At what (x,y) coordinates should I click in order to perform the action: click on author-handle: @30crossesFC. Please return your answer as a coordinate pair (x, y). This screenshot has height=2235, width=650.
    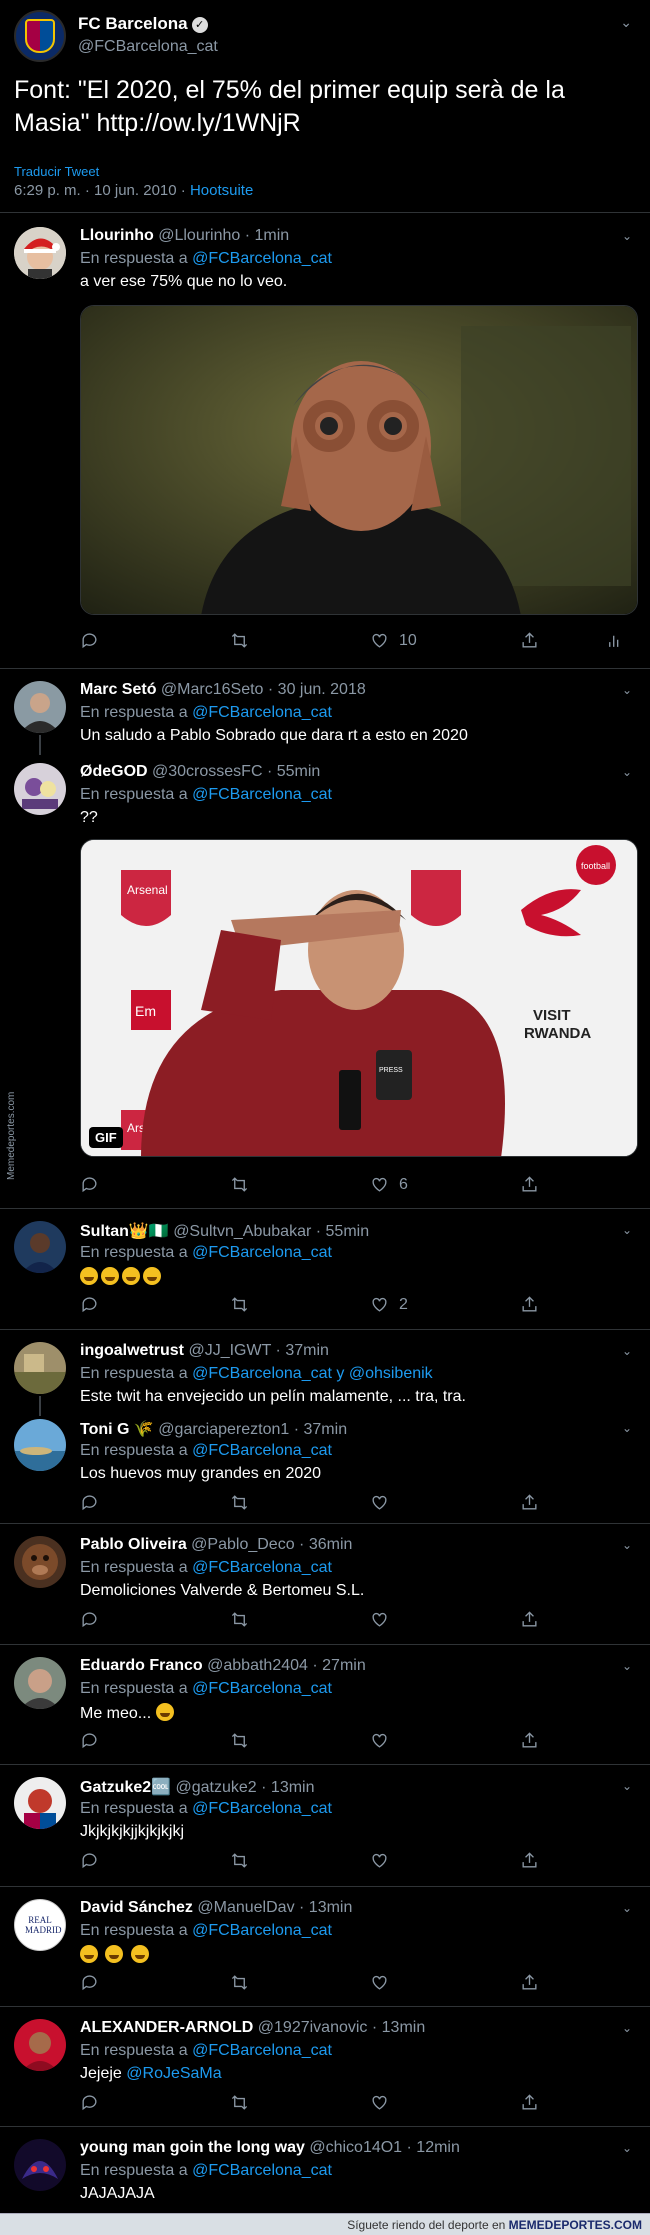
    Looking at the image, I should click on (207, 771).